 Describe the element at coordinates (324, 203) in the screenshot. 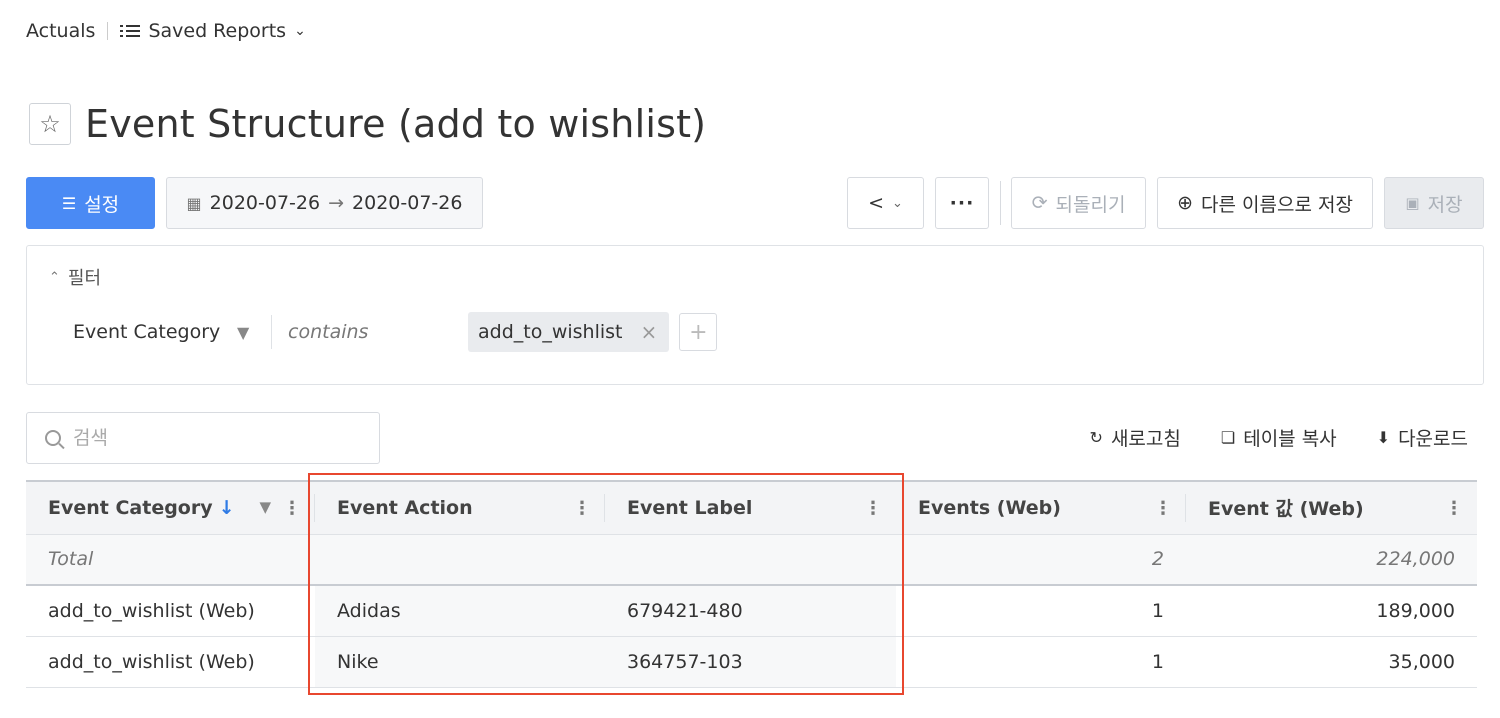

I see `date-range-picker: ▦ 2020-07-26 → 2020-07-26` at that location.